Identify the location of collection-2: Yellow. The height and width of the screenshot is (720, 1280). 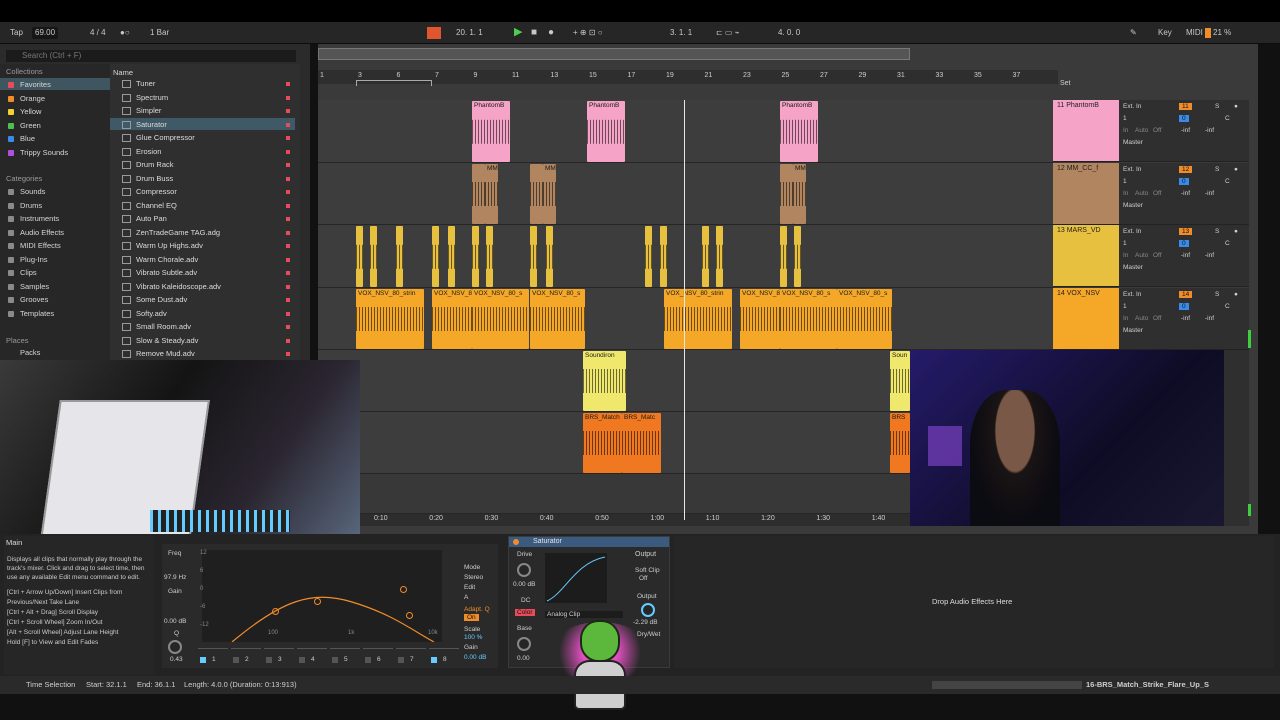
(24, 112).